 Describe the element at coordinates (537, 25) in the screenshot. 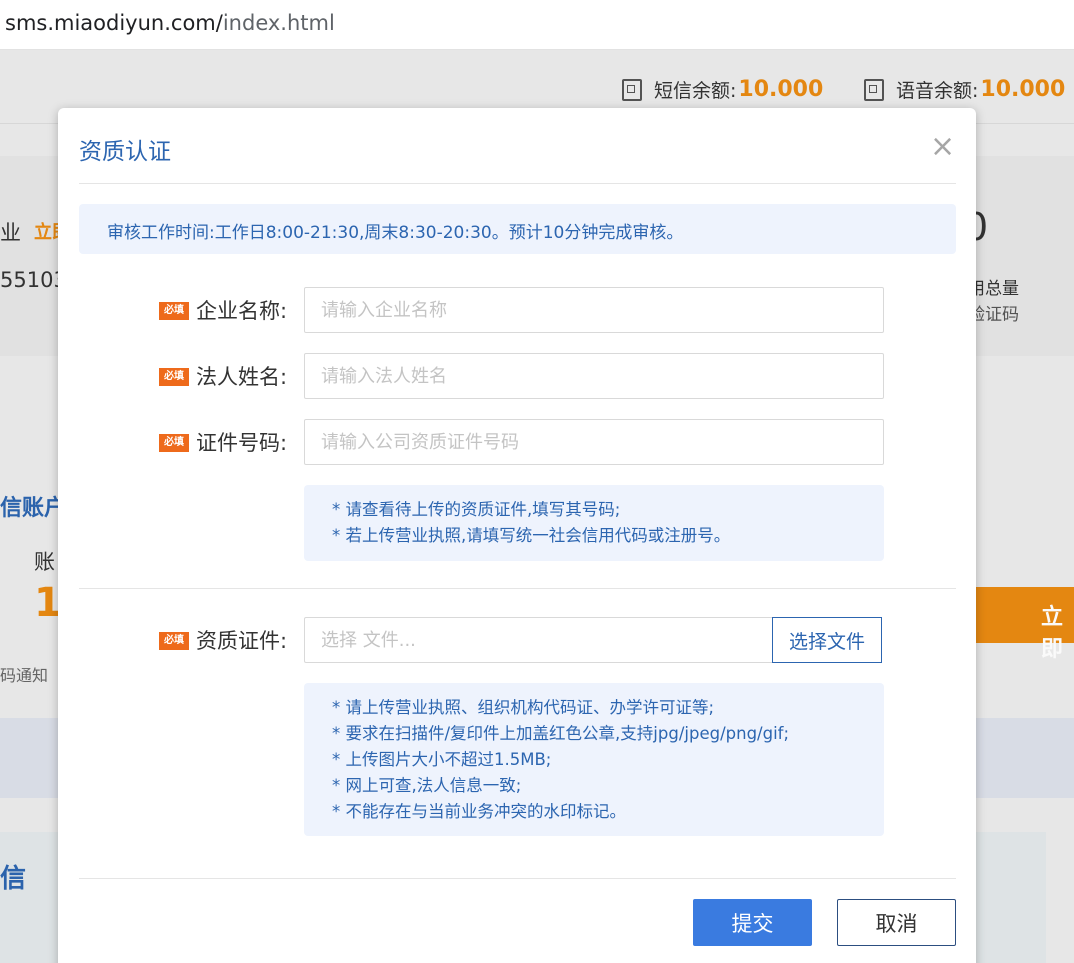

I see `browser-address-bar: sms.miaodiyun.com/index.html` at that location.